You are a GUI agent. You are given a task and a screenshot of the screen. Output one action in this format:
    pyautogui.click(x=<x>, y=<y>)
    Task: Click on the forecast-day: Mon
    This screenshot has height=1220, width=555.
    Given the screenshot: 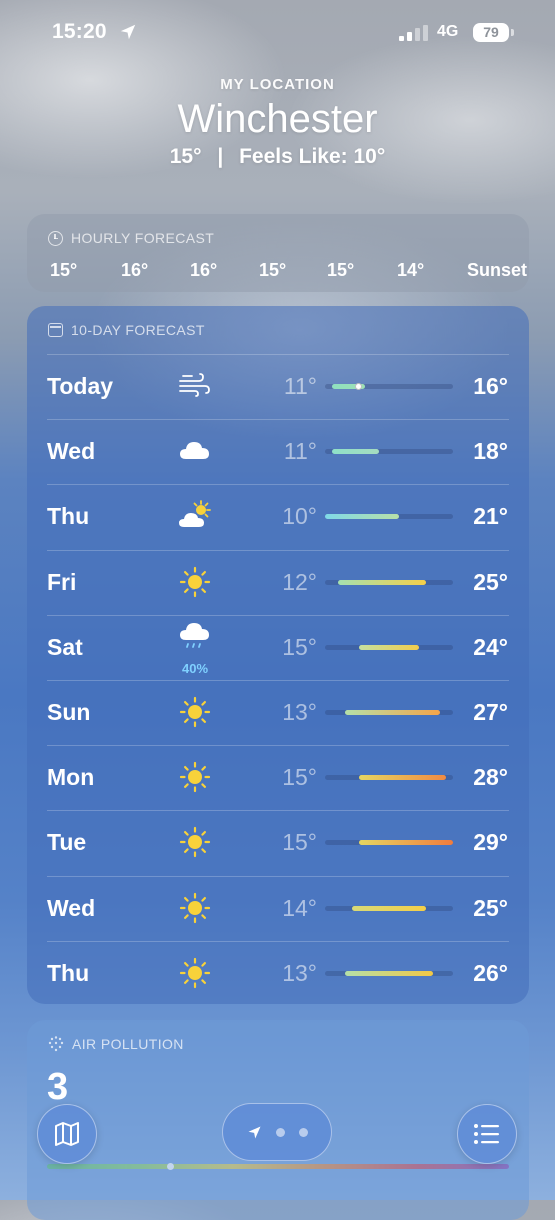 What is the action you would take?
    pyautogui.click(x=71, y=777)
    